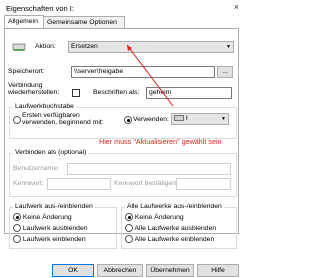 The image size is (320, 278). I want to click on apply-button: Übernehmen, so click(170, 270).